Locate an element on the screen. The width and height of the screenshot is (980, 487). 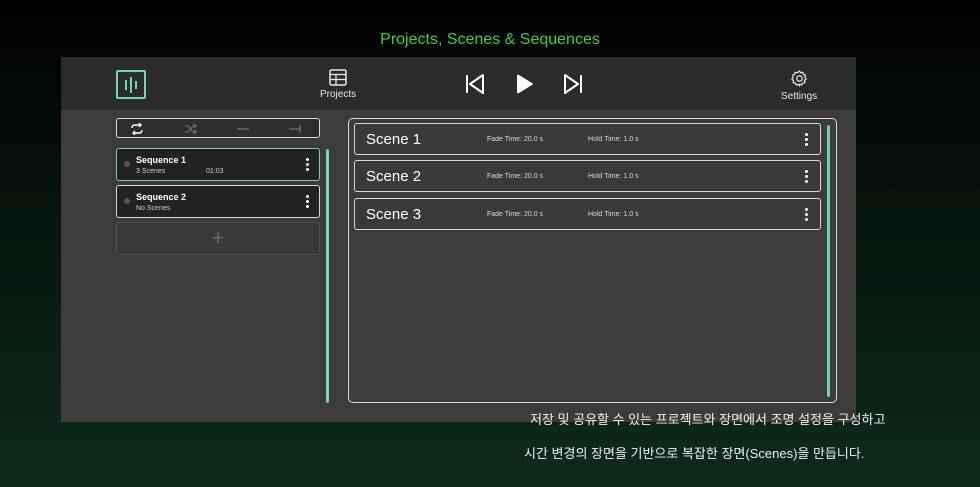
table-grid-icon is located at coordinates (338, 77).